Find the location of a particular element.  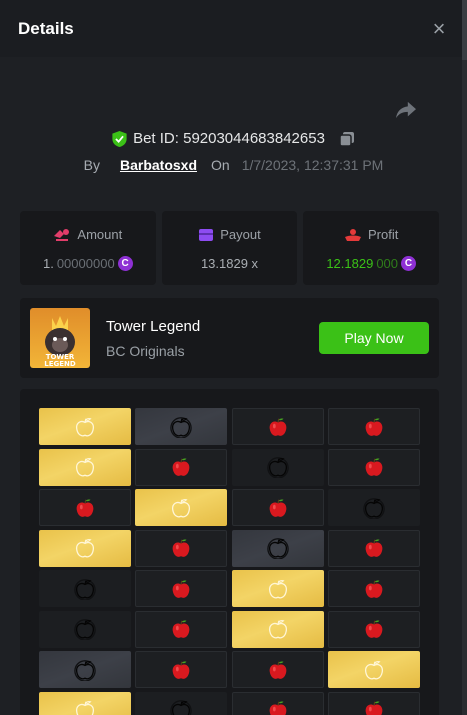

svg-text: LEGEND is located at coordinates (60, 364).